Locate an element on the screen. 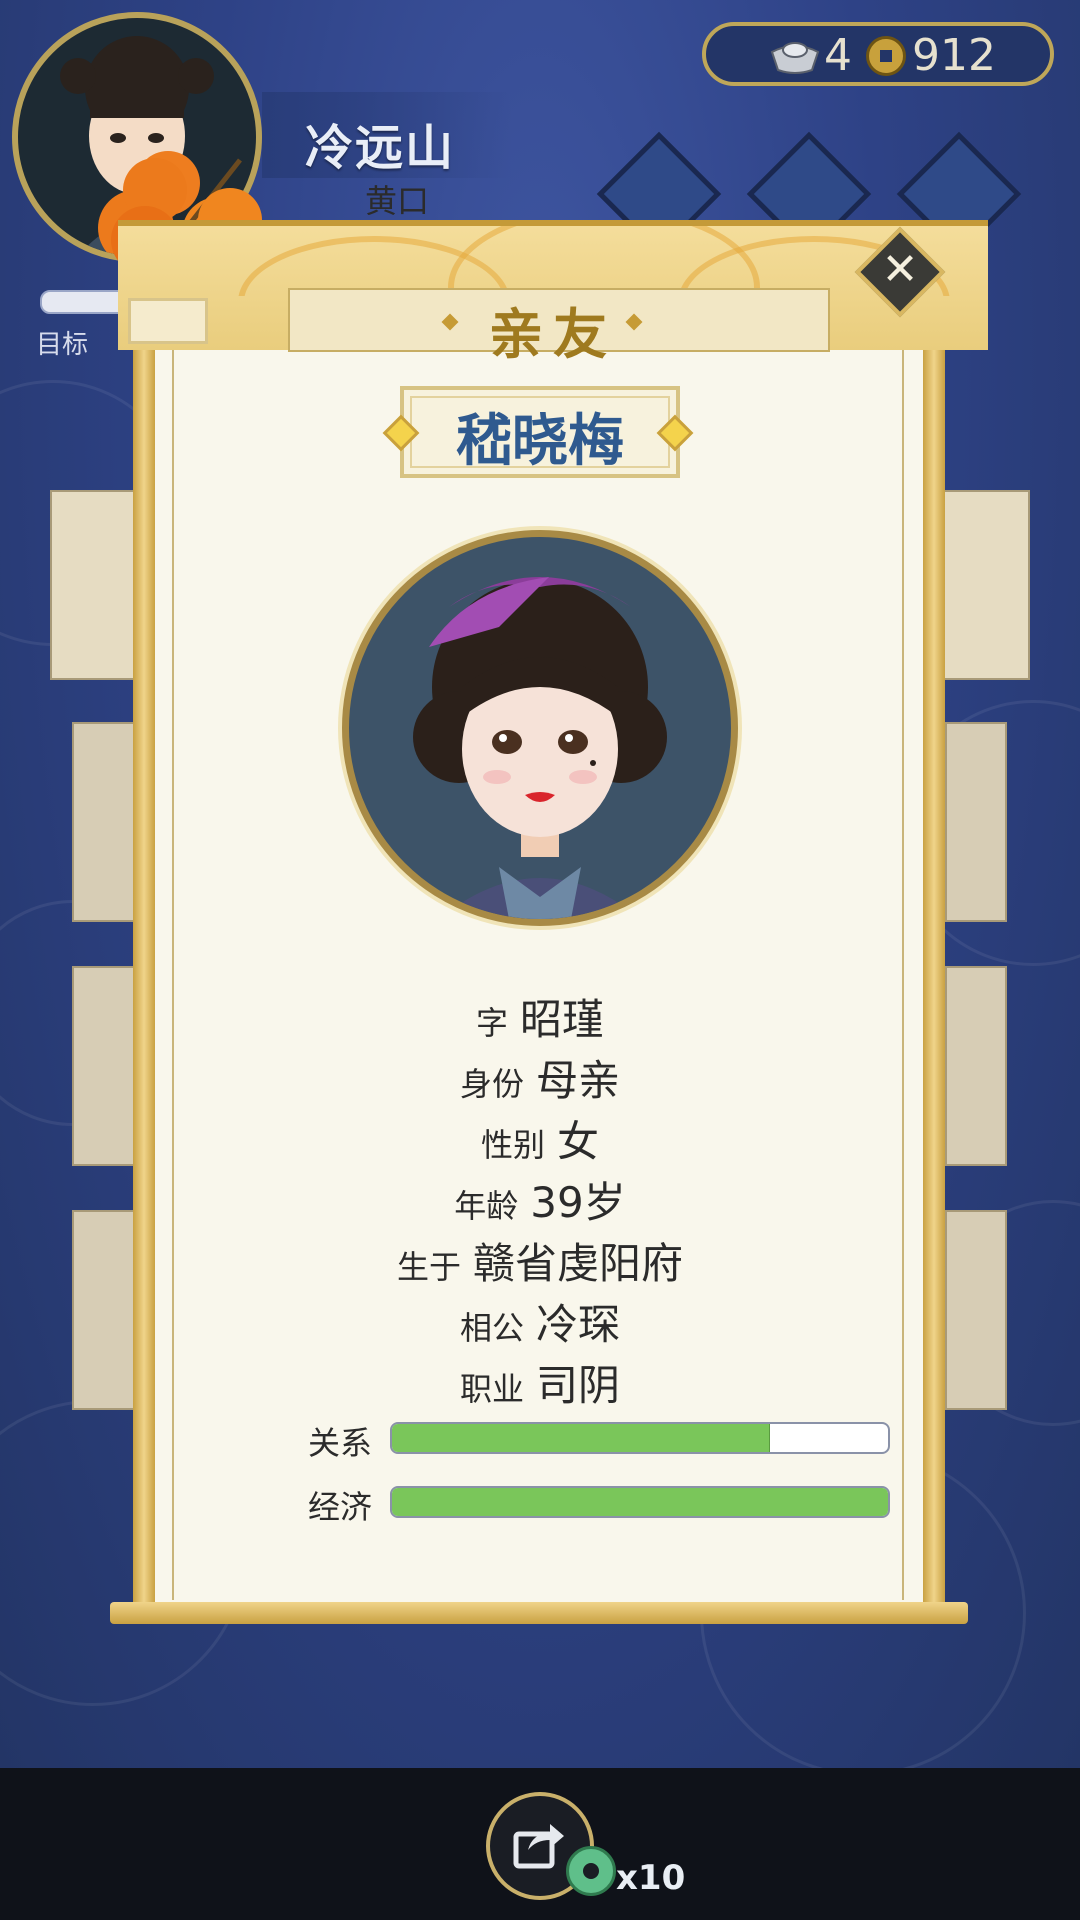  scroll-rod-bottom is located at coordinates (539, 1613).